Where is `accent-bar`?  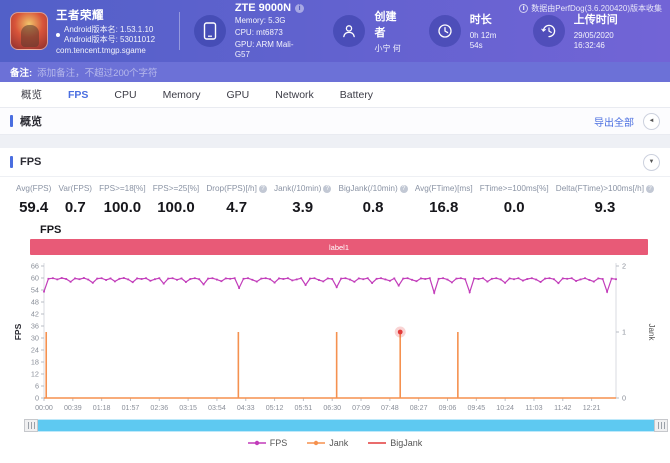 accent-bar is located at coordinates (11, 121).